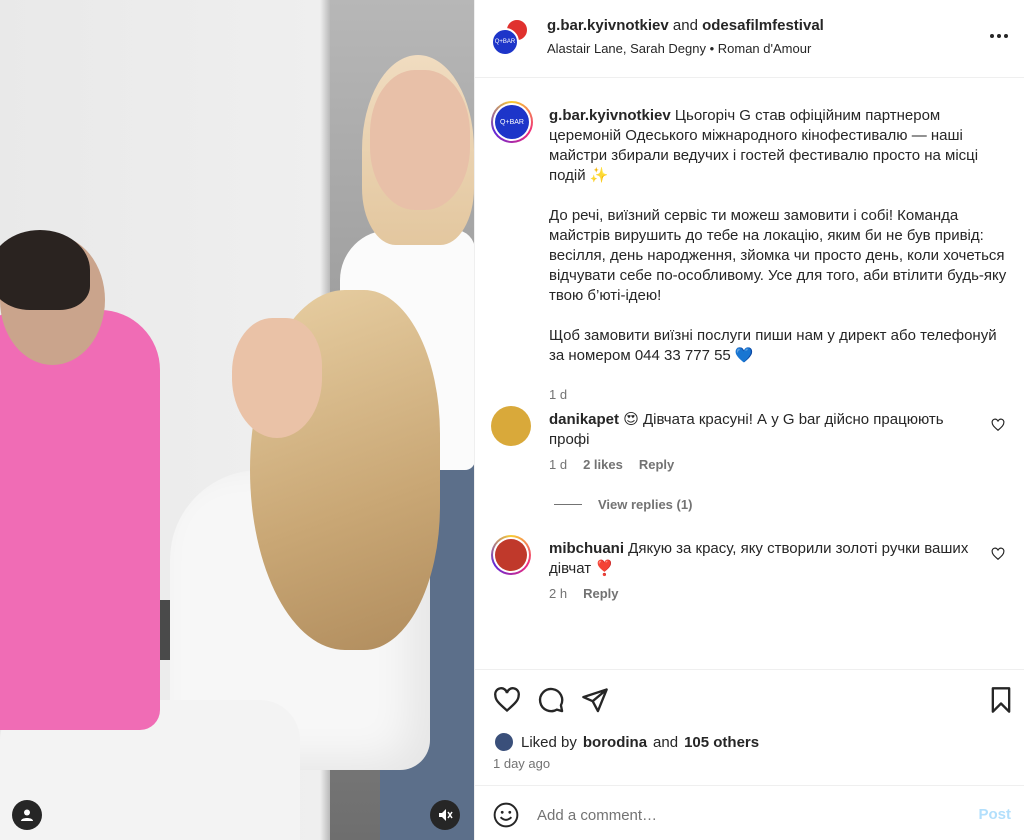 The image size is (1024, 840). I want to click on likes-summary: Liked by borodina and 105 others, so click(626, 742).